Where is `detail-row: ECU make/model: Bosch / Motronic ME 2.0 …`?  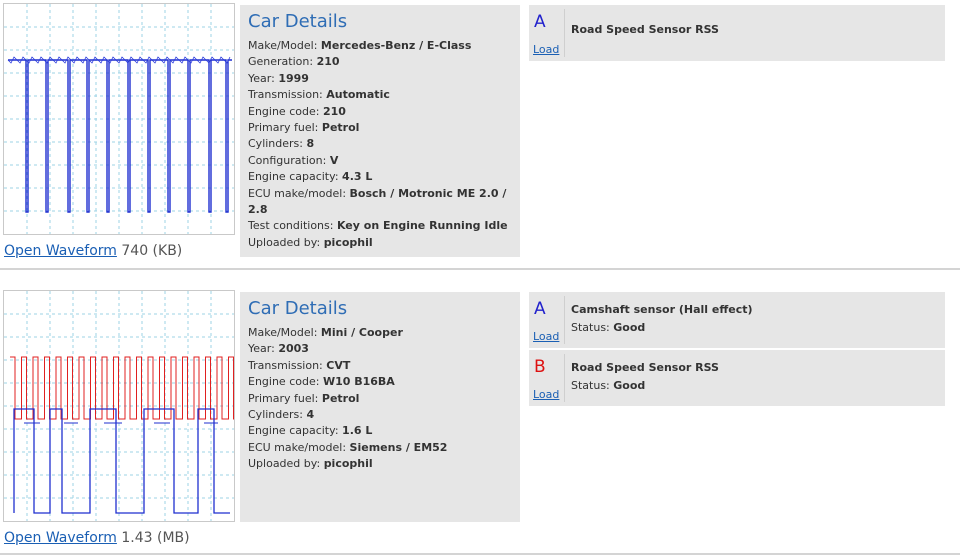
detail-row: ECU make/model: Bosch / Motronic ME 2.0 … is located at coordinates (377, 201).